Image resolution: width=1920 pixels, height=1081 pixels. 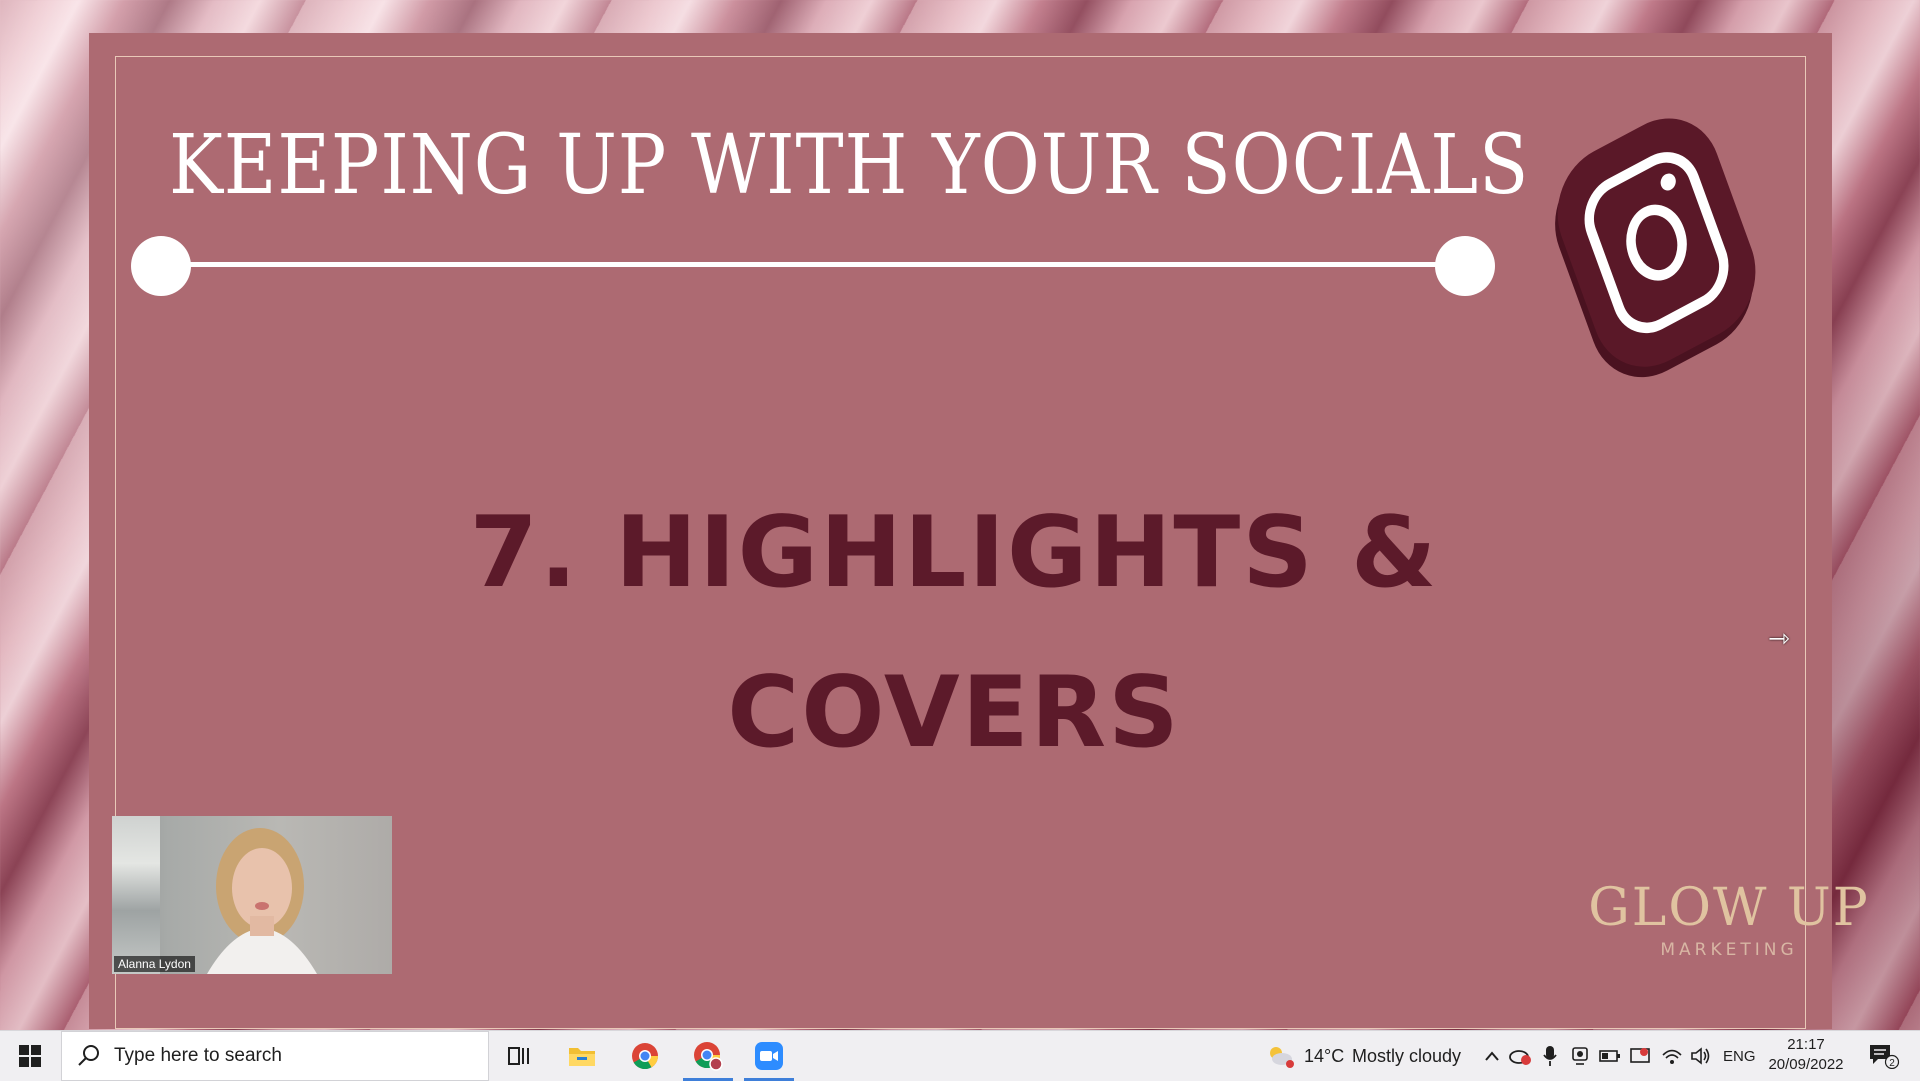 I want to click on cloud-error-icon, so click(x=1520, y=1057).